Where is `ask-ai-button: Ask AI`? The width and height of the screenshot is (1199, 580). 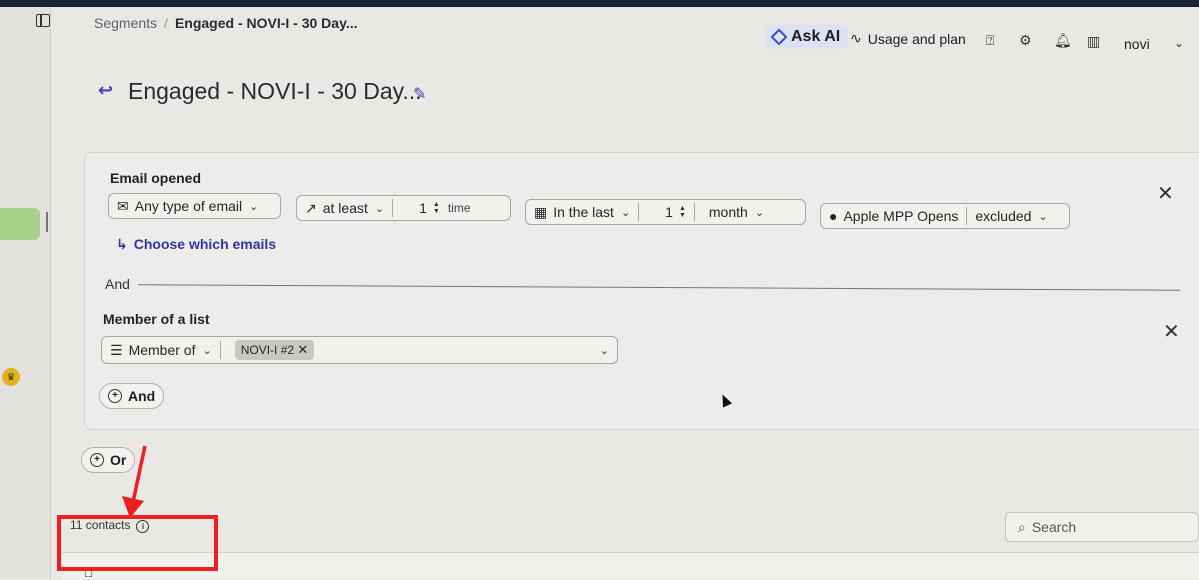 ask-ai-button: Ask AI is located at coordinates (807, 37).